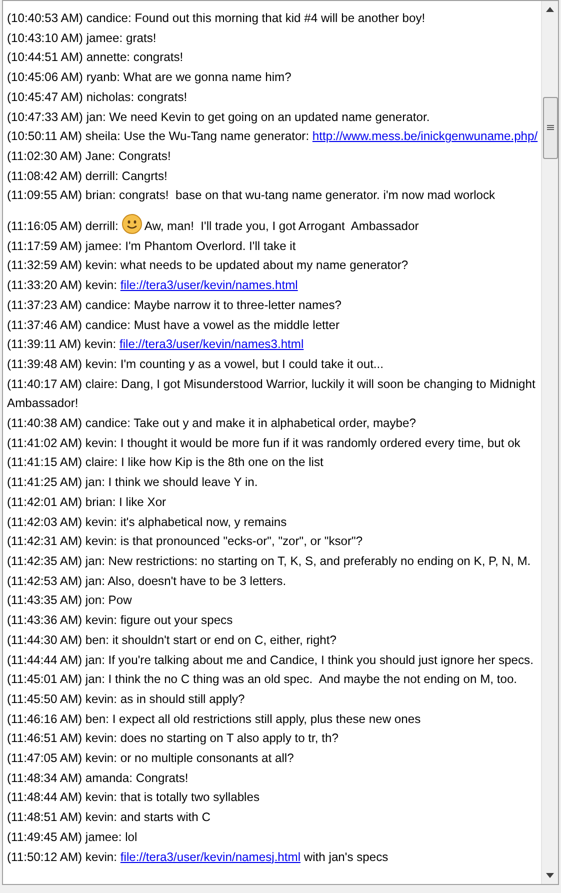 The image size is (561, 893). What do you see at coordinates (98, 778) in the screenshot?
I see `chat-message: (11:48:34 AM) amanda: Congrats!` at bounding box center [98, 778].